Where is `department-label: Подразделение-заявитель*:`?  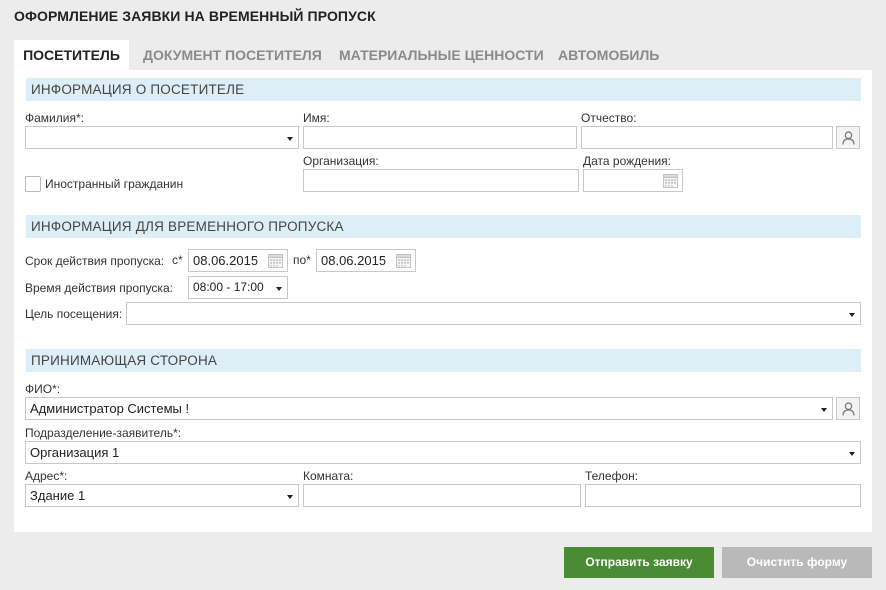 department-label: Подразделение-заявитель*: is located at coordinates (103, 433).